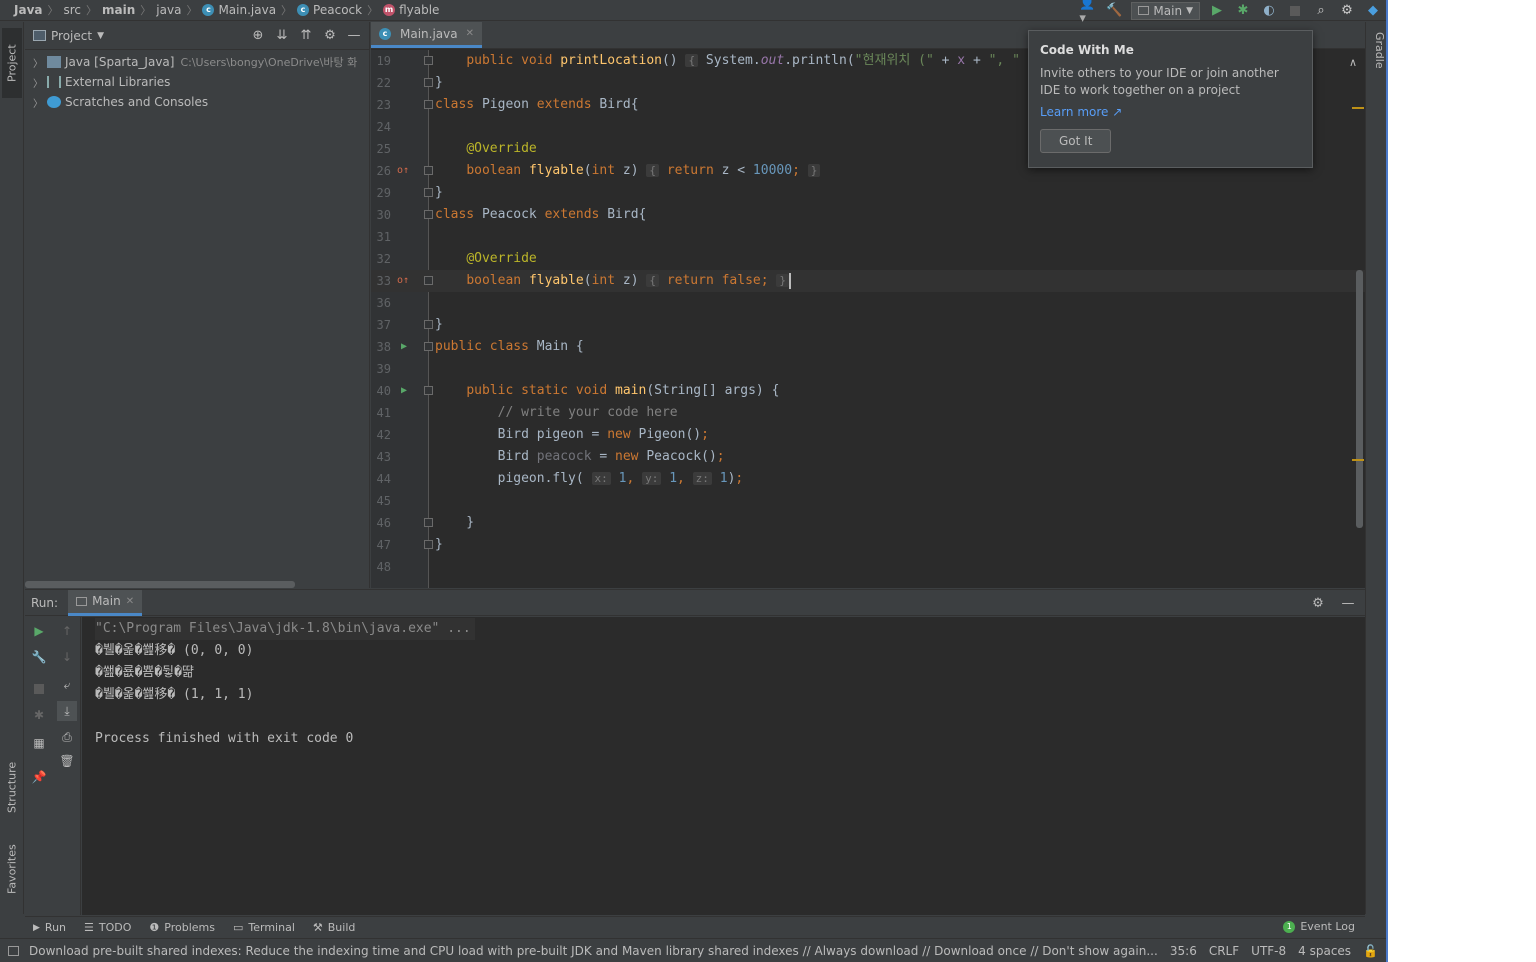  I want to click on trash-icon: 🗑, so click(67, 761).